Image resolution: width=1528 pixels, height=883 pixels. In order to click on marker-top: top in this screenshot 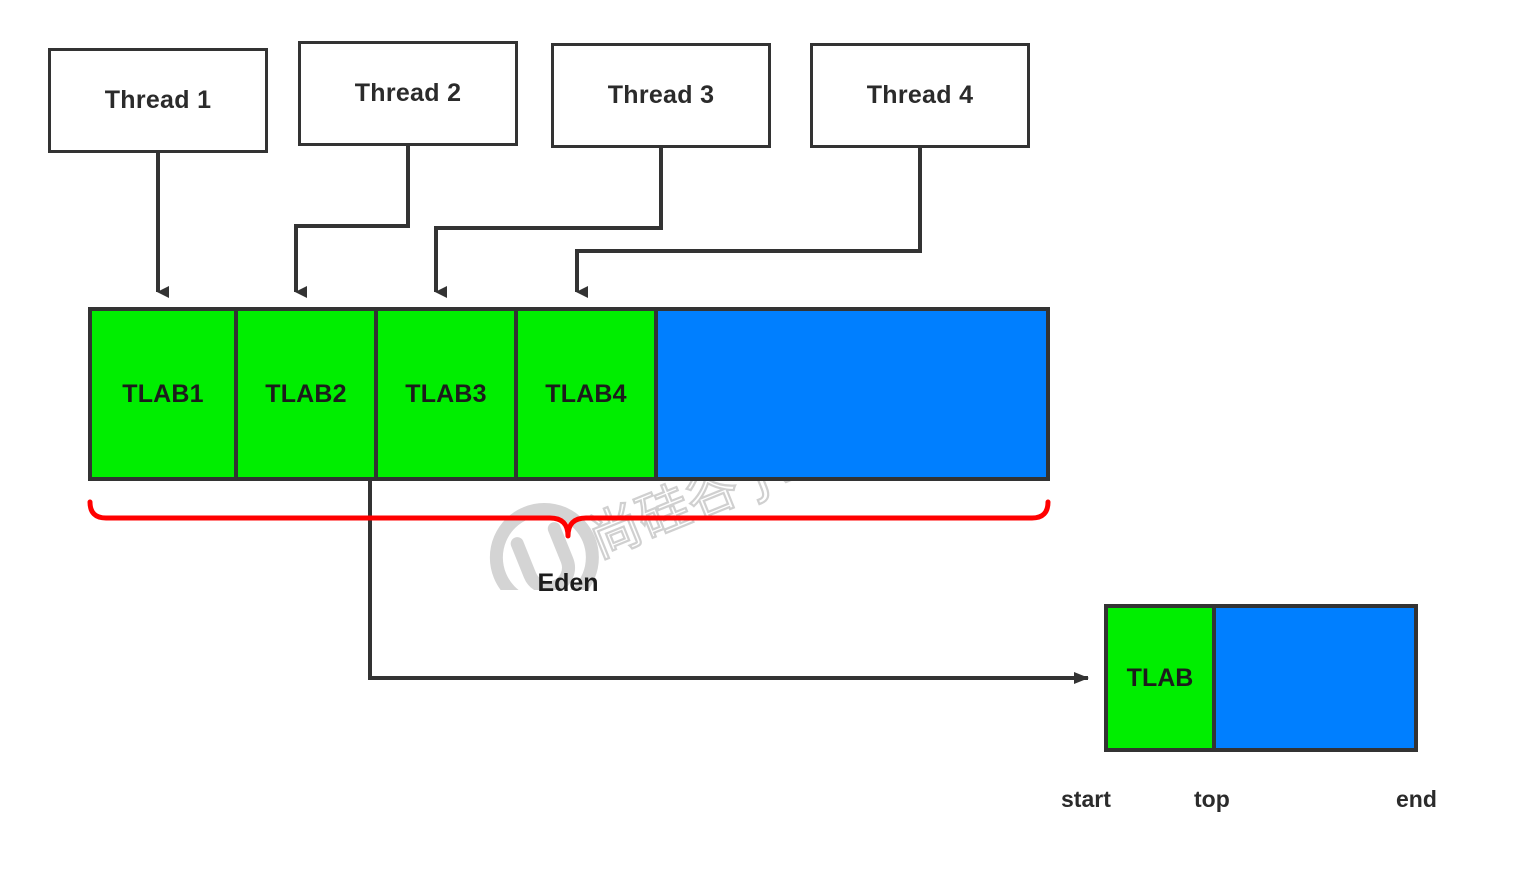, I will do `click(1212, 799)`.